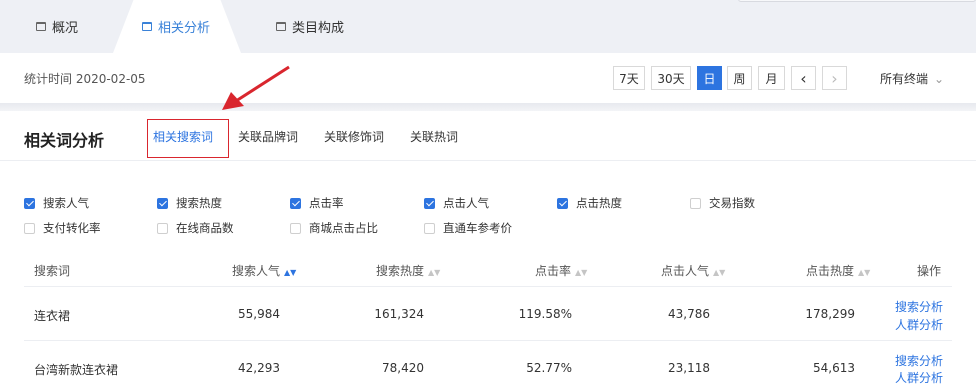 Image resolution: width=976 pixels, height=386 pixels. I want to click on col-label: 点击率, so click(553, 271).